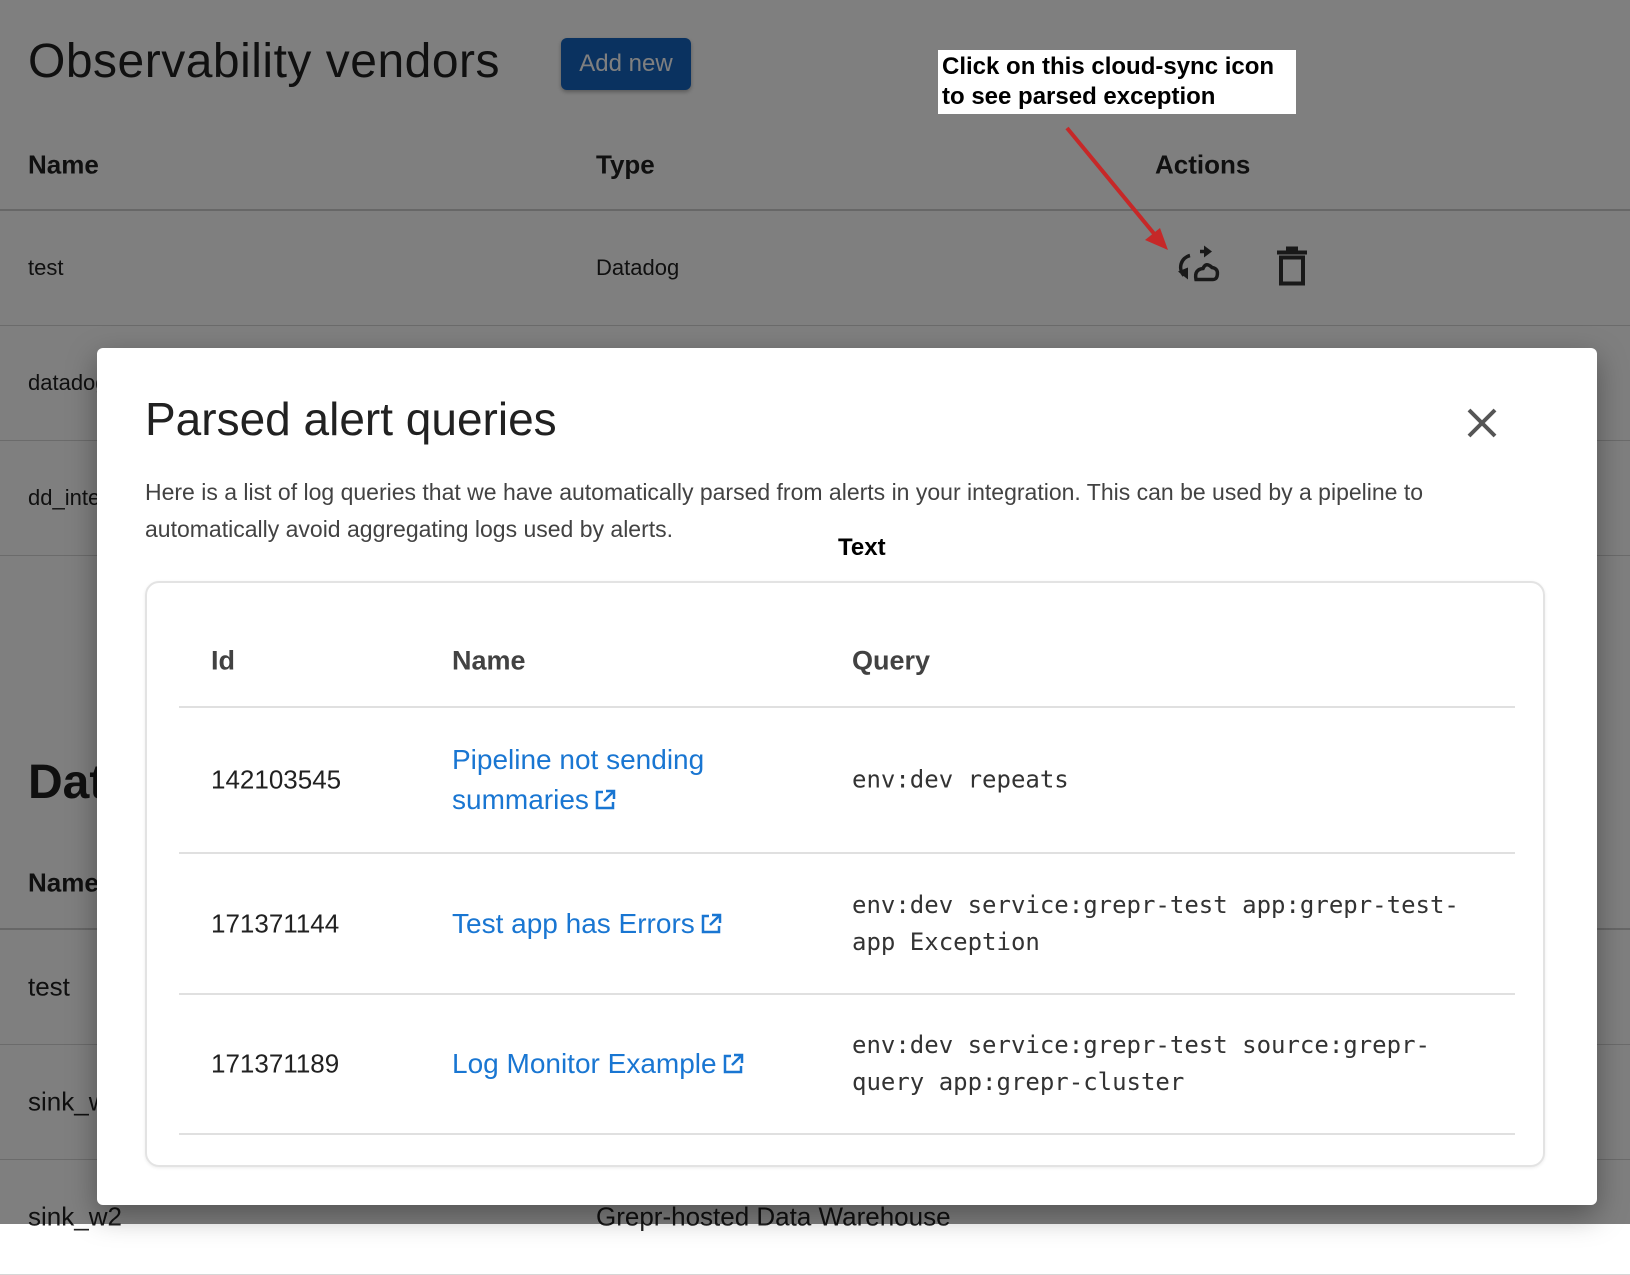 This screenshot has width=1630, height=1275. Describe the element at coordinates (862, 547) in the screenshot. I see `annotation-text-label: Text` at that location.